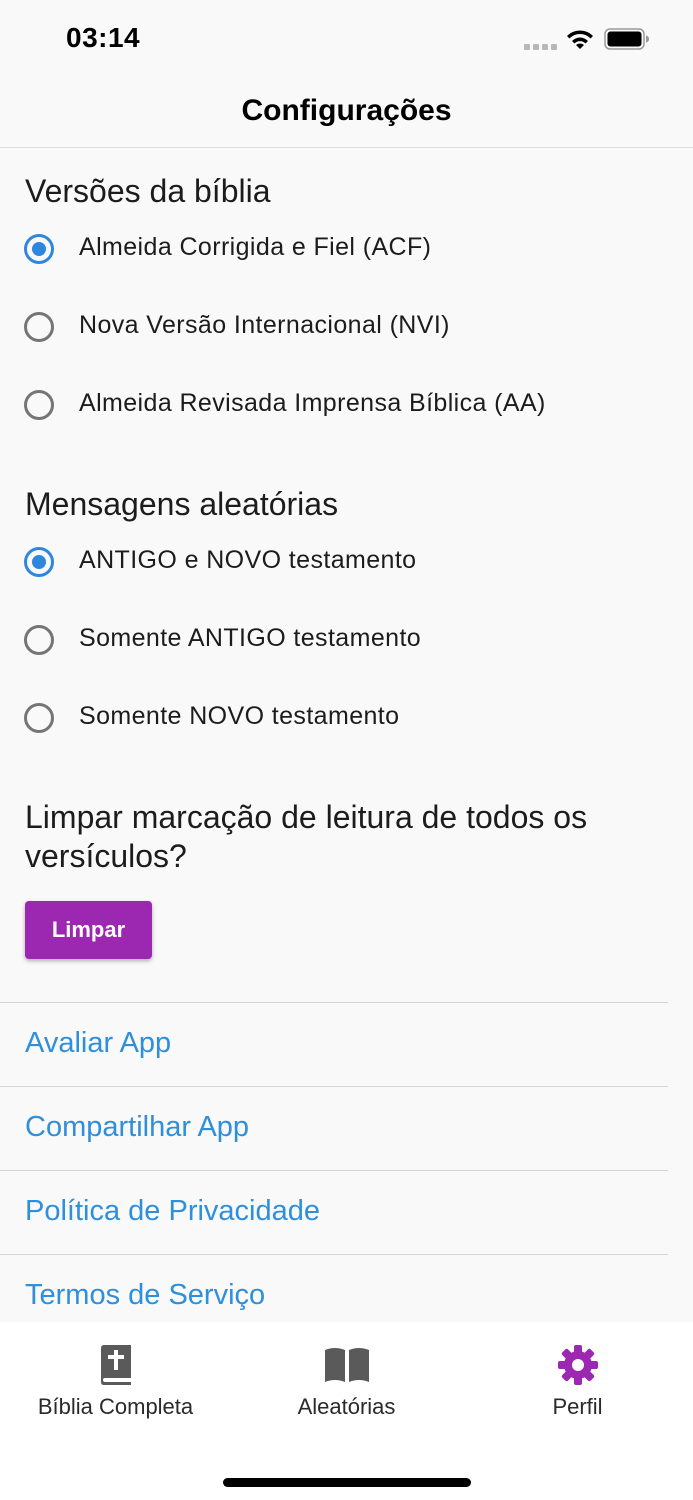 The width and height of the screenshot is (693, 1500). I want to click on clear-reading-question-line2: versículos?, so click(106, 856).